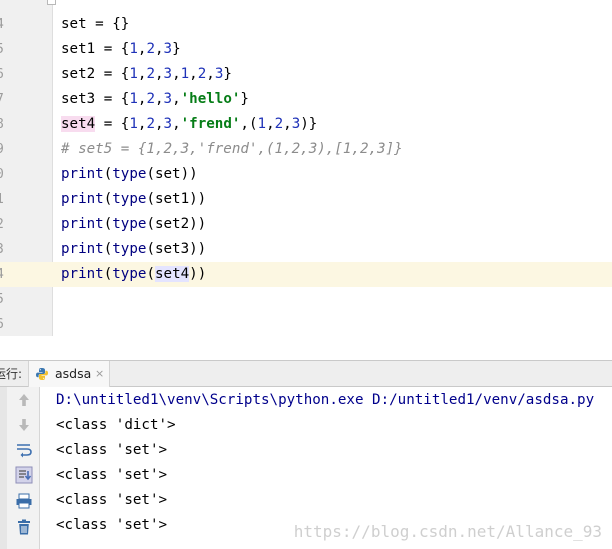 Image resolution: width=612 pixels, height=549 pixels. I want to click on code-token: 'hello', so click(210, 99).